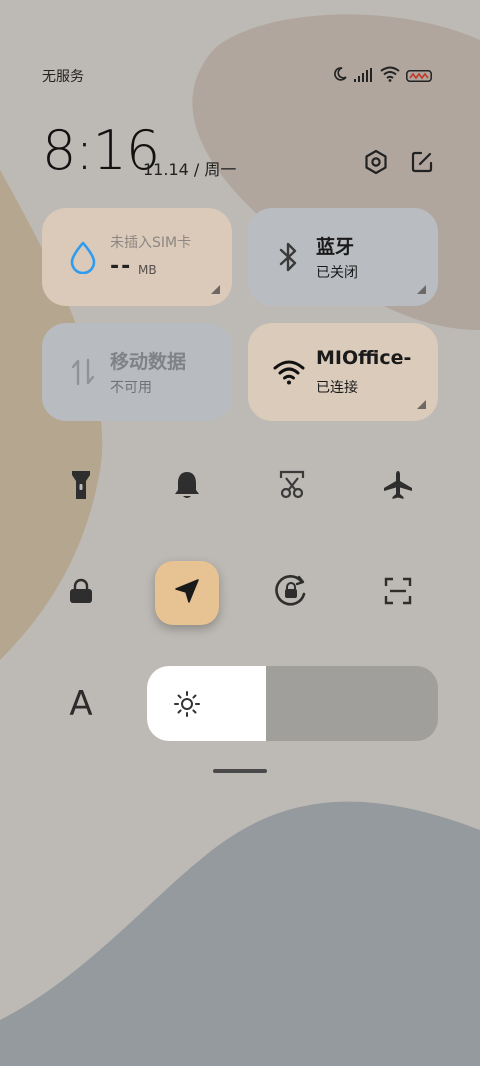 The image size is (480, 1066). I want to click on flashlight-icon, so click(81, 487).